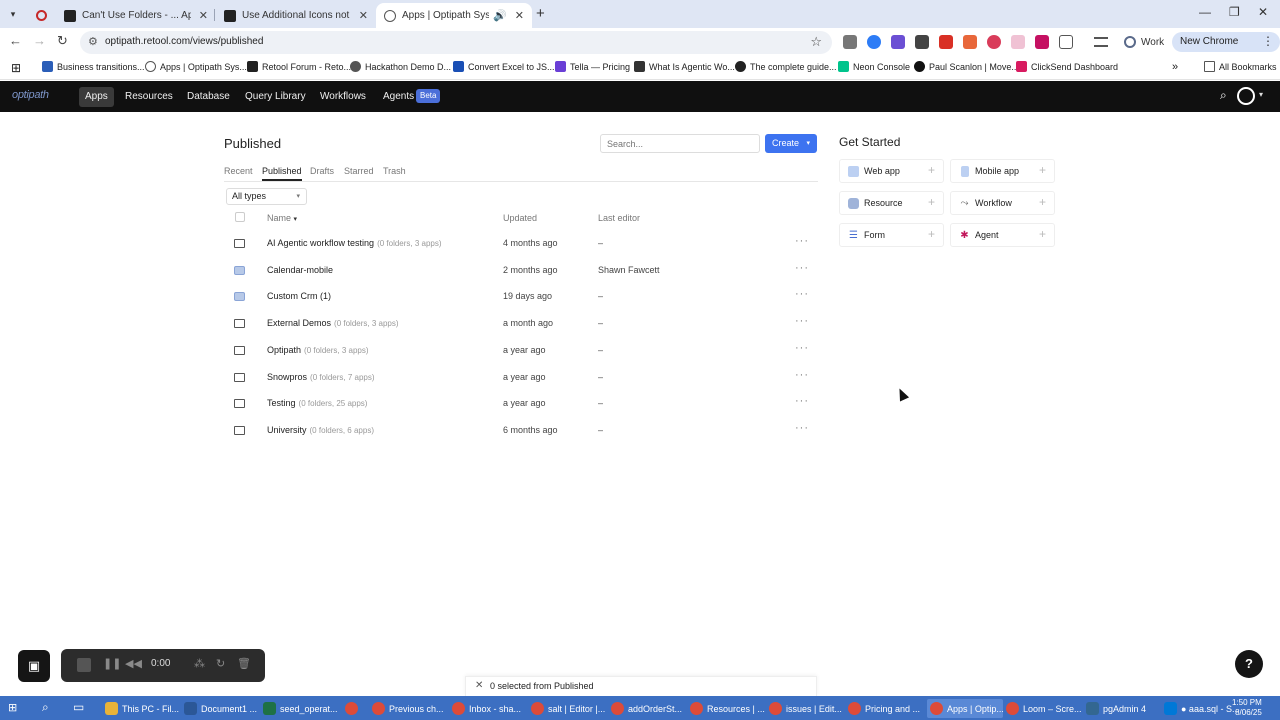 The image size is (1280, 720). What do you see at coordinates (322, 171) in the screenshot?
I see `tab-drafts: Drafts` at bounding box center [322, 171].